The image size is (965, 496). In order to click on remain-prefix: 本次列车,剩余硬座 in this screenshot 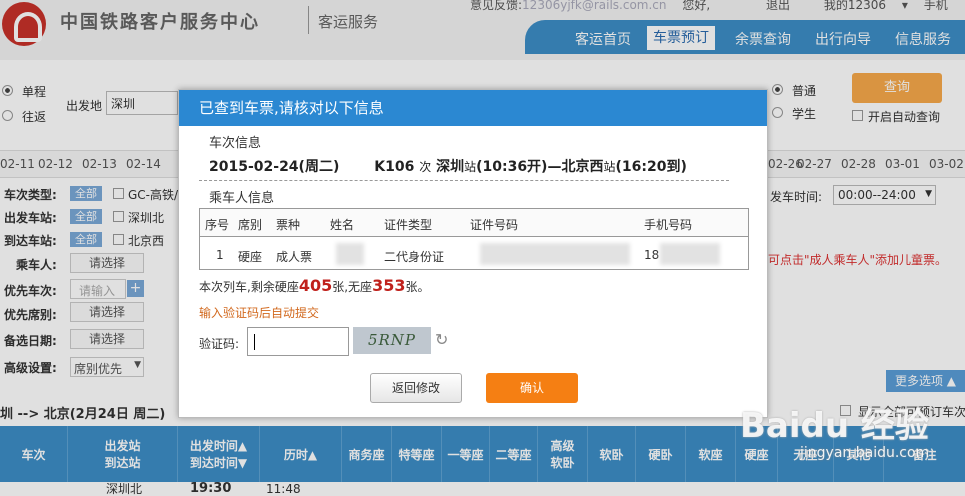, I will do `click(249, 287)`.